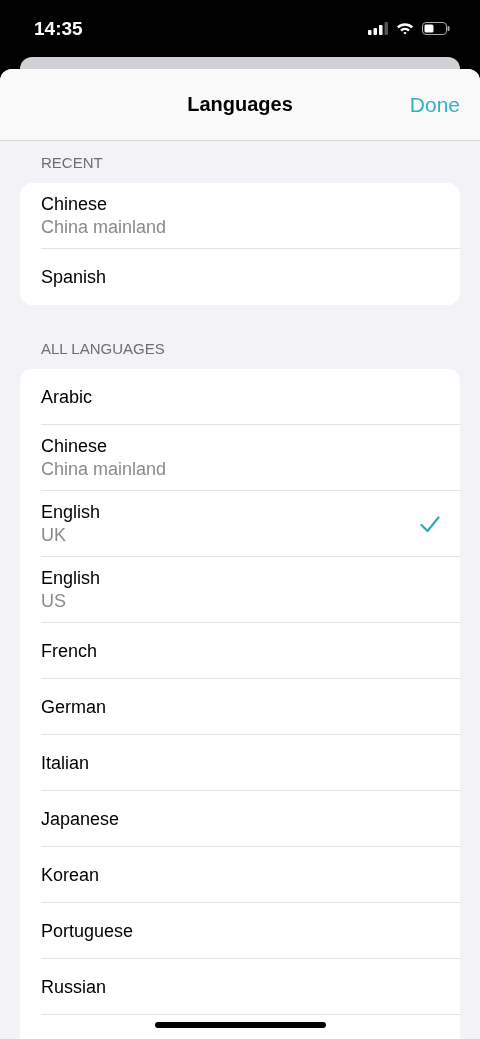  Describe the element at coordinates (436, 28) in the screenshot. I see `battery-icon` at that location.